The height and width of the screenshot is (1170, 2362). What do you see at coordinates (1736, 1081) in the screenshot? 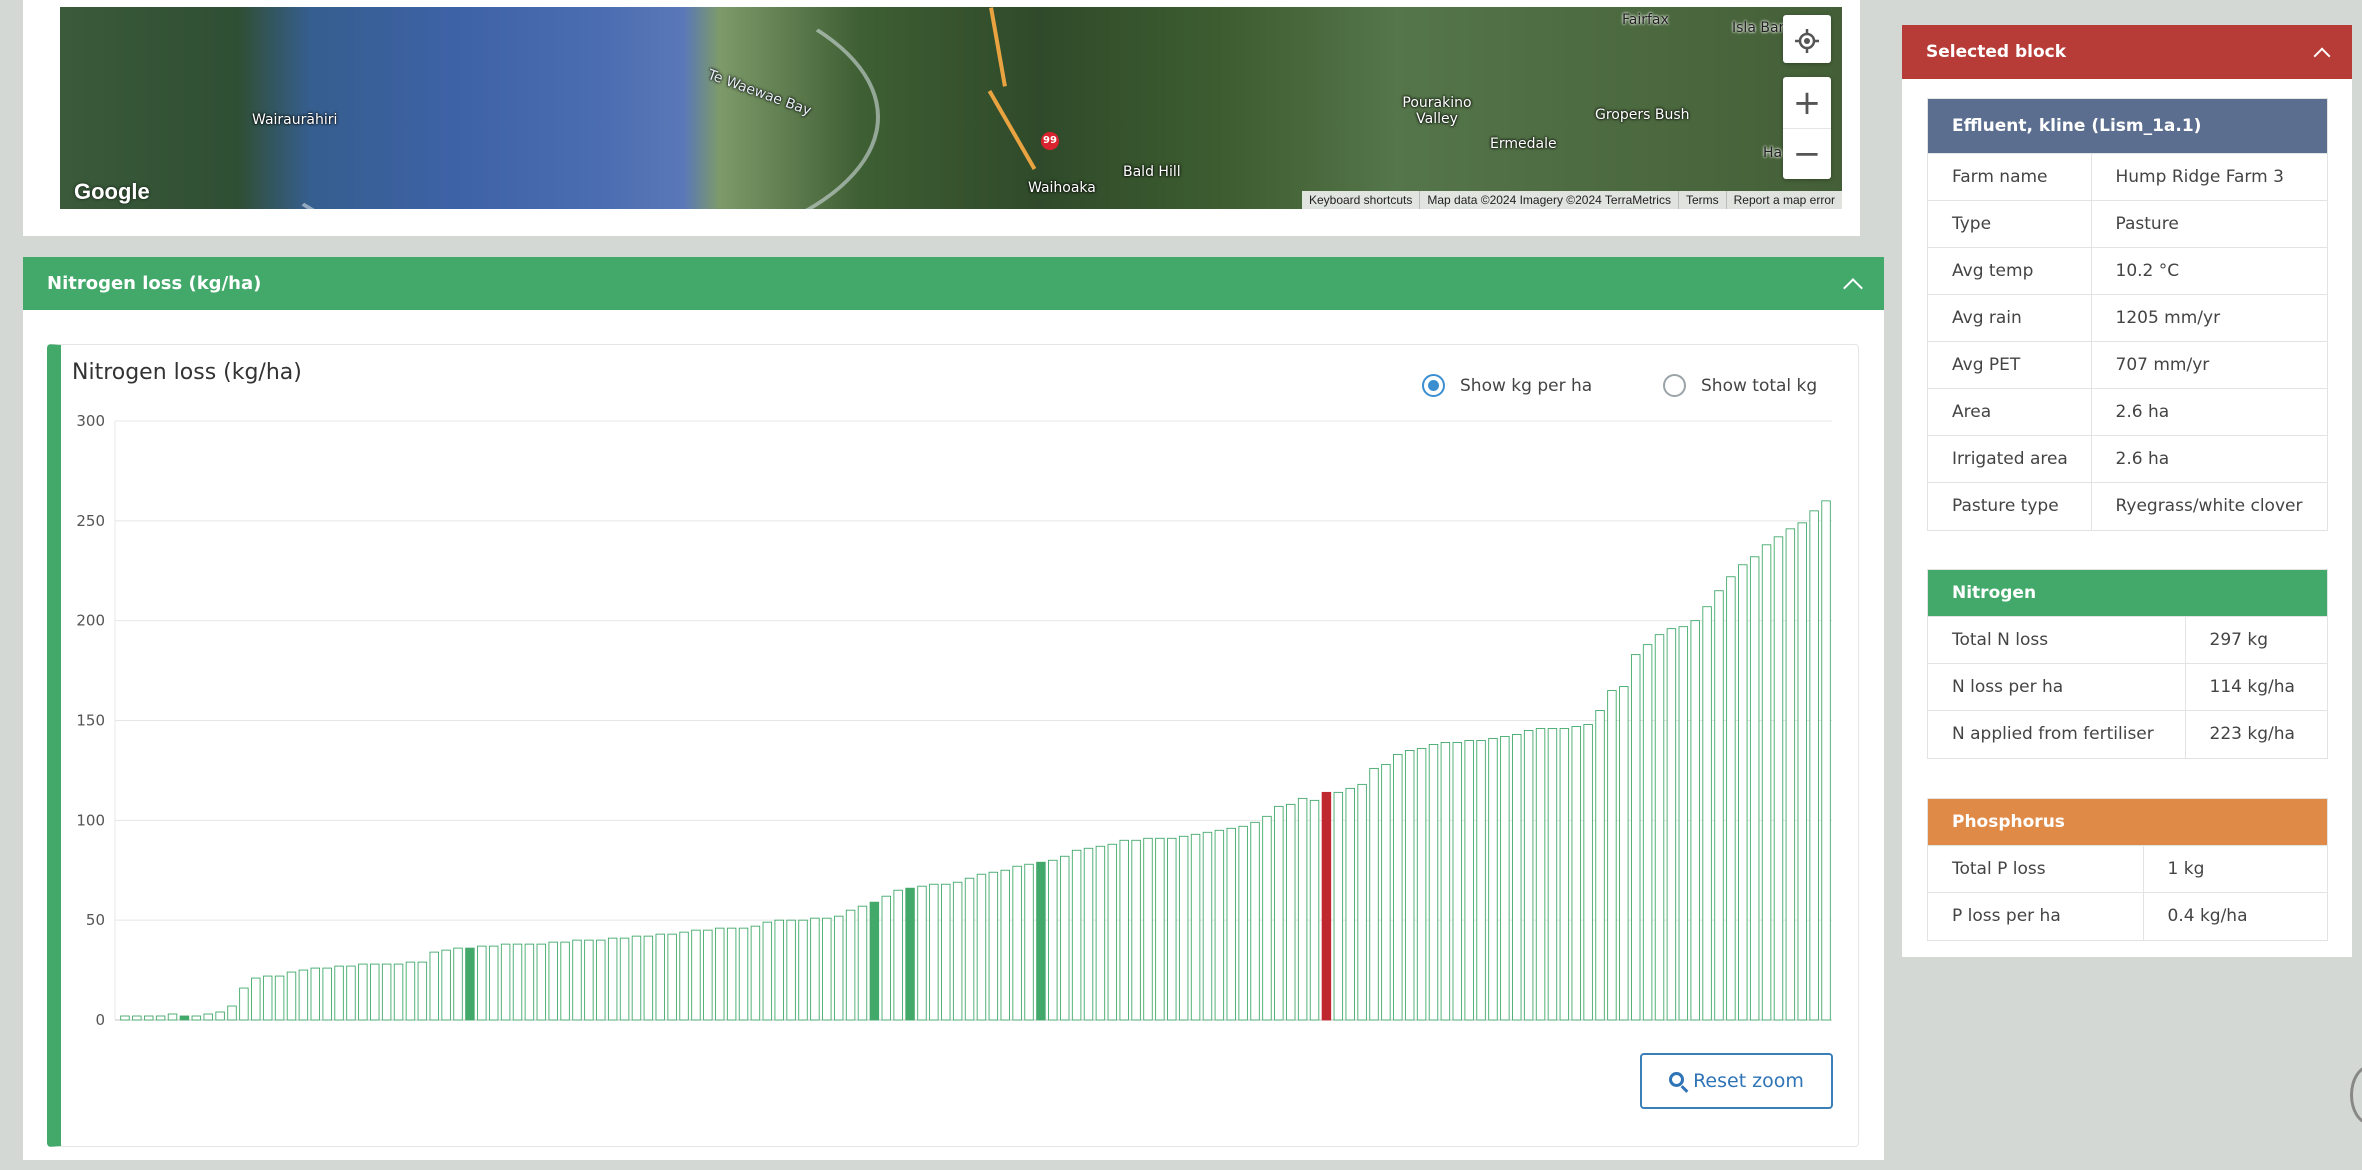
I see `reset-zoom-button: Reset zoom` at bounding box center [1736, 1081].